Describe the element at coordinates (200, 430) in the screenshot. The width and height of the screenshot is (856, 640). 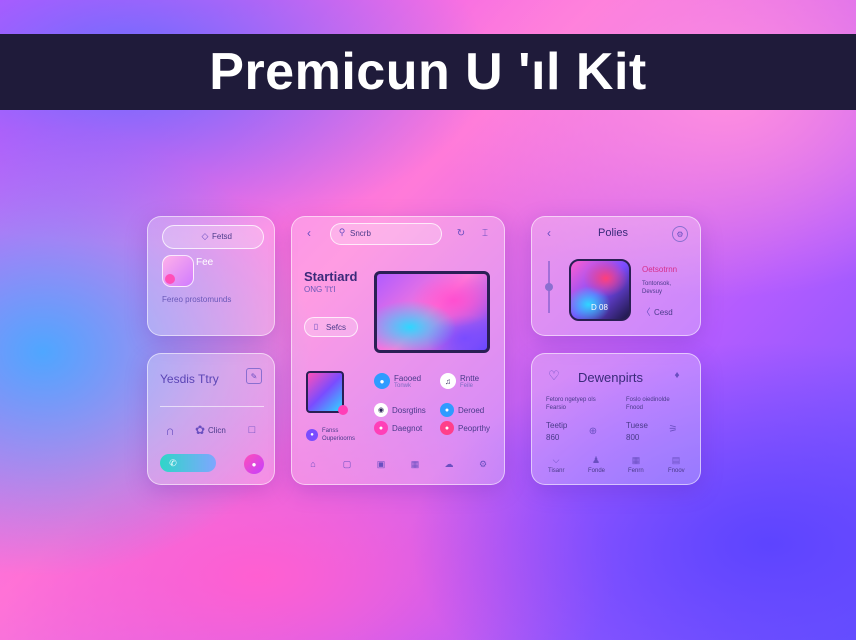
I see `globe-icon: ✿` at that location.